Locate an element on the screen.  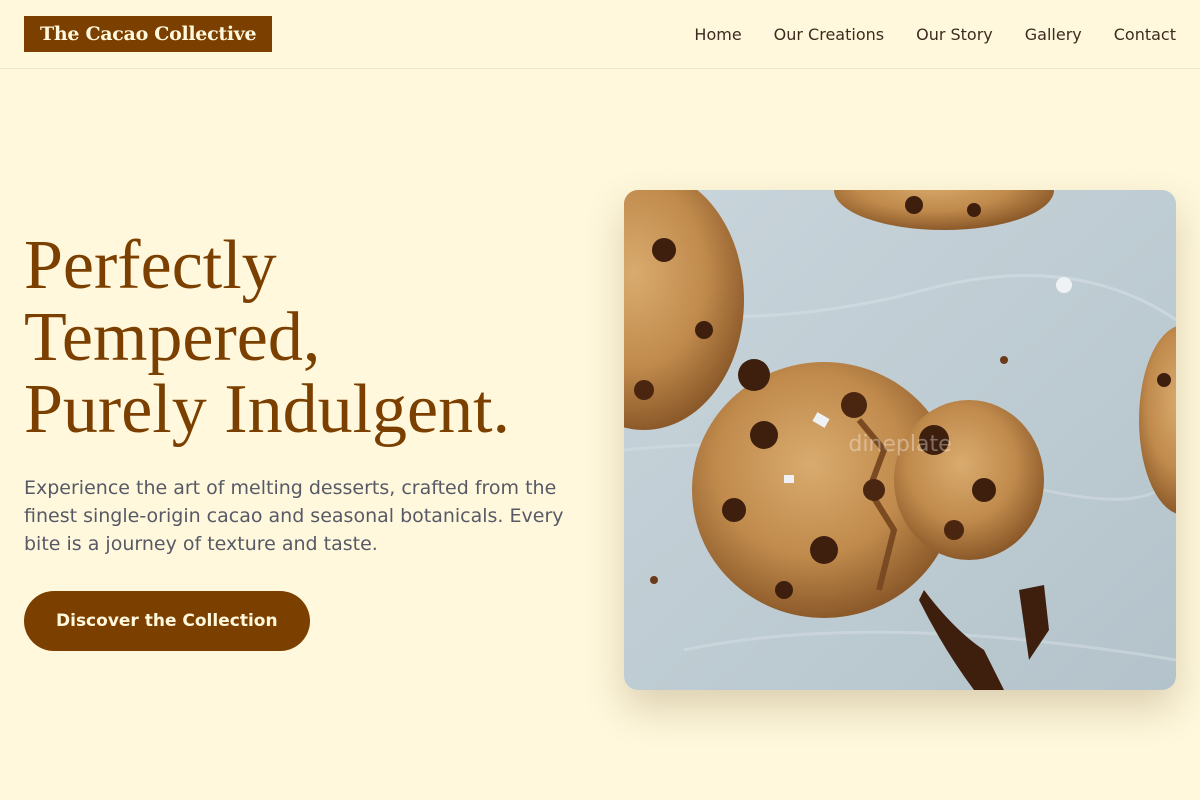
brand-logo: The Cacao Collective is located at coordinates (148, 34).